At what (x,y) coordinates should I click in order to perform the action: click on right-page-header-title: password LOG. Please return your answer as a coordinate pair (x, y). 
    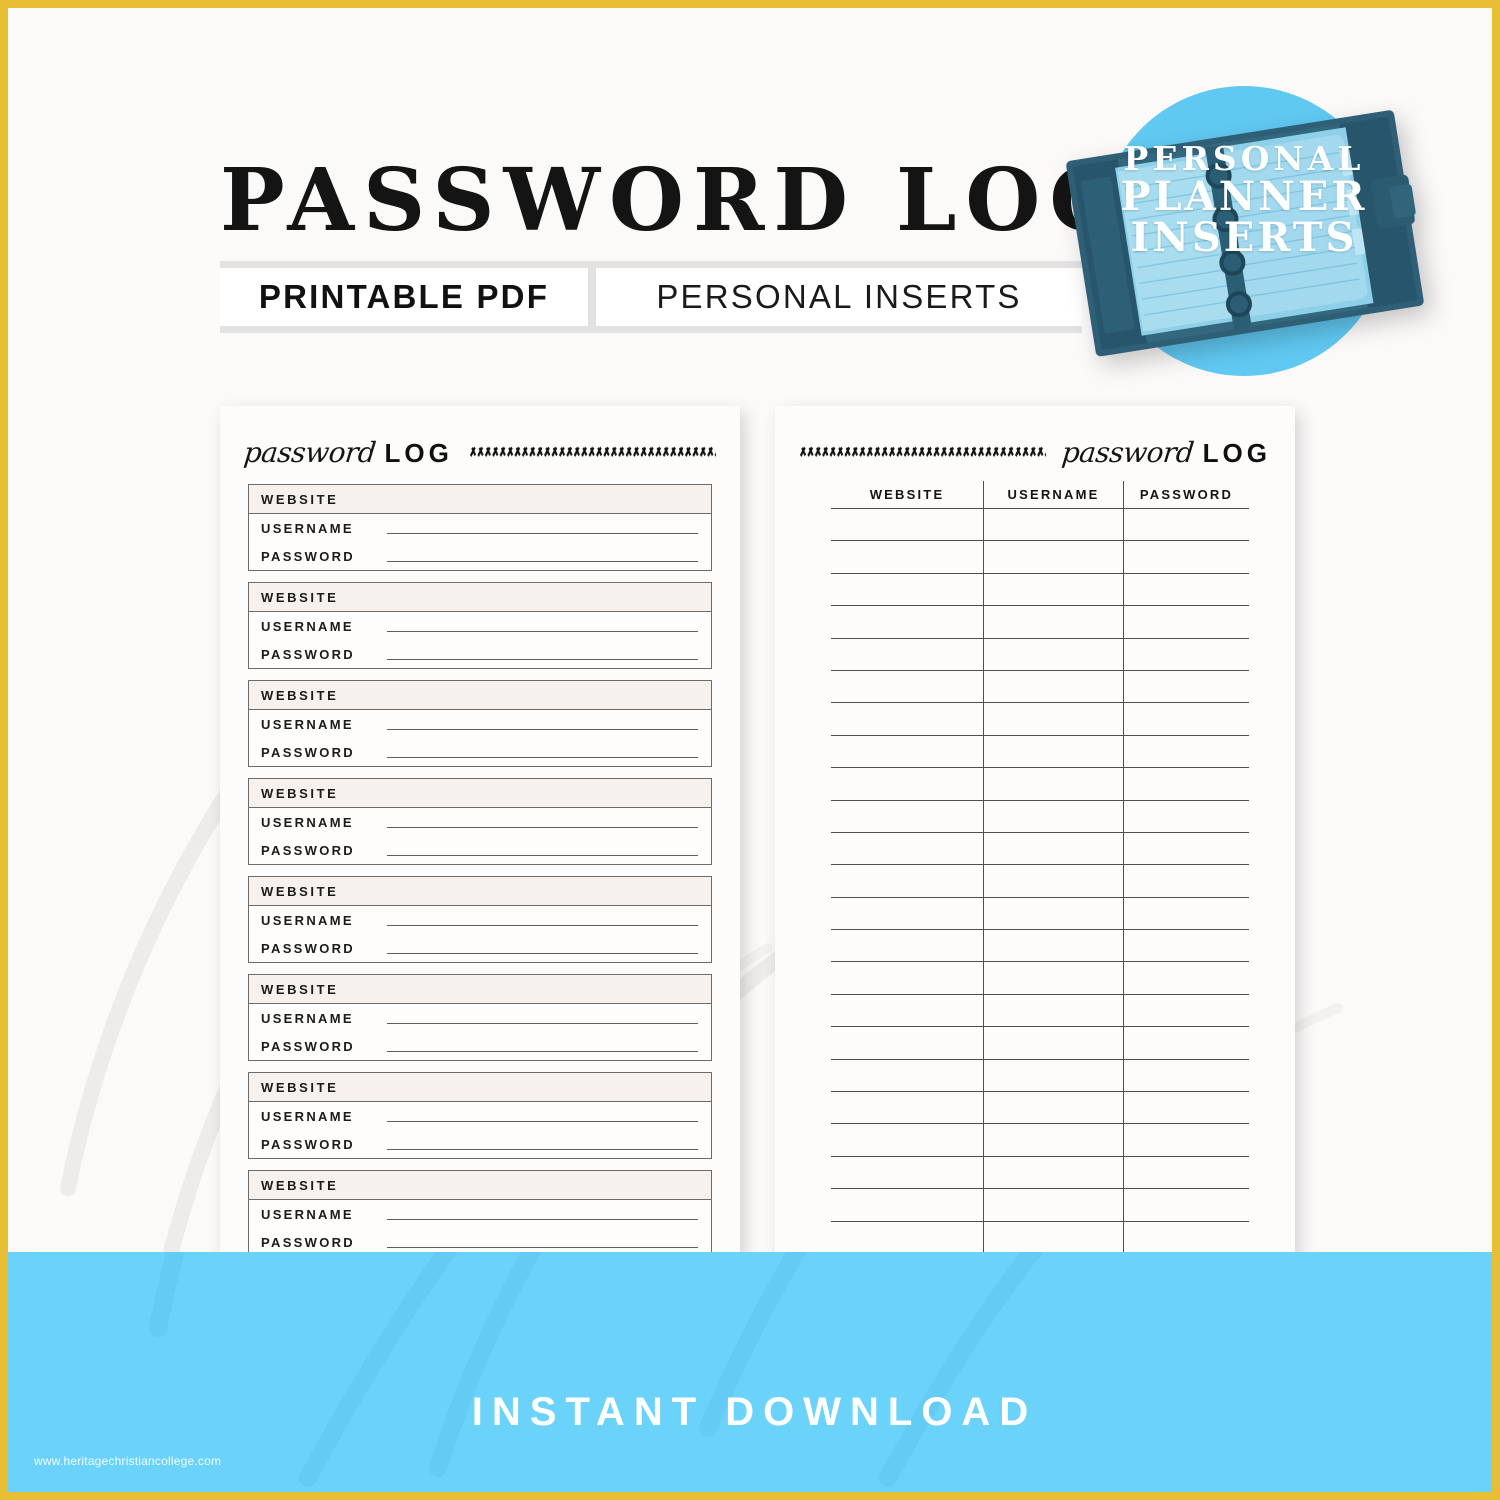
    Looking at the image, I should click on (1165, 452).